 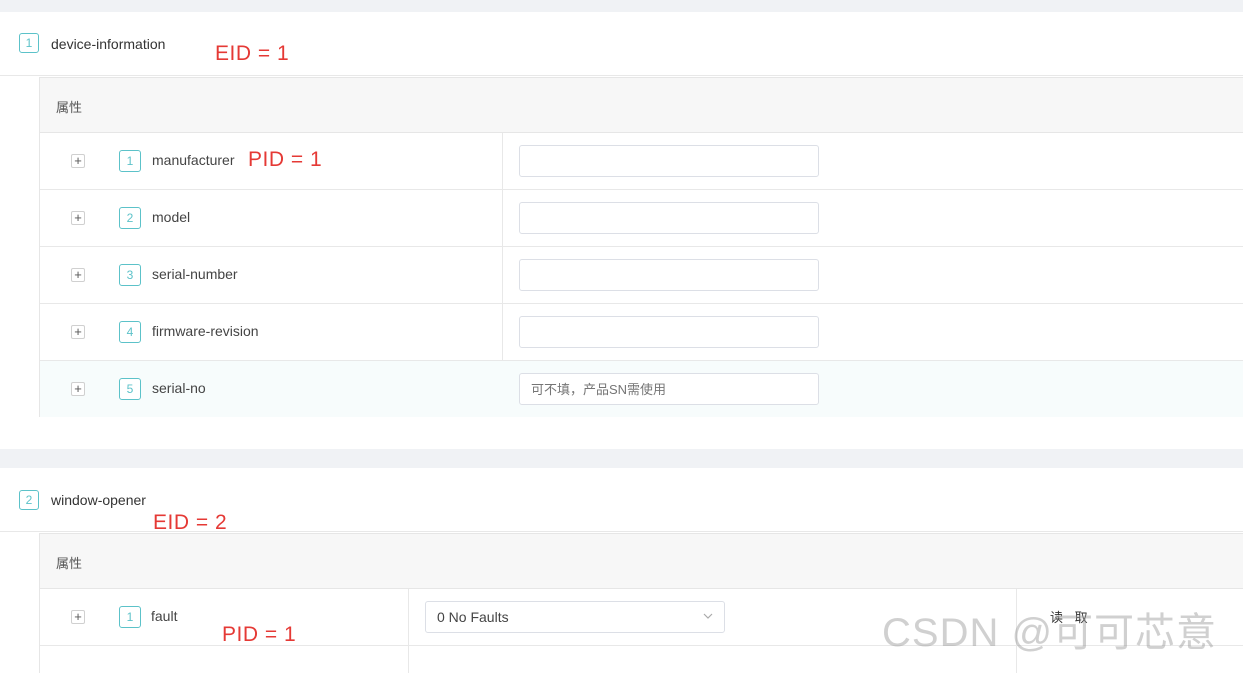 I want to click on watermark: CSDN @可可芯意, so click(x=1050, y=633).